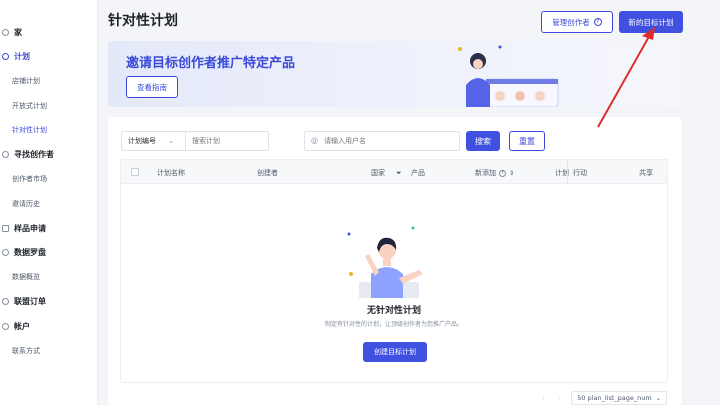 The image size is (720, 405). Describe the element at coordinates (5, 253) in the screenshot. I see `compass-icon` at that location.